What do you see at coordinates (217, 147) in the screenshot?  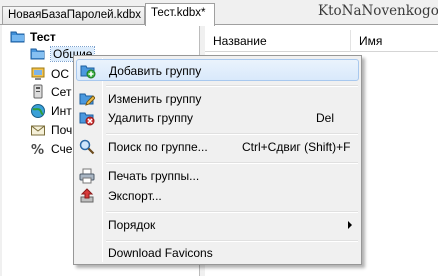 I see `menu-item-search-group: Поиск по группе... Ctrl+Сдвиг (Shift)+F` at bounding box center [217, 147].